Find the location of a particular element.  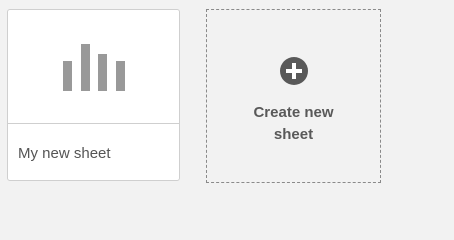

create-label-line1: Create new is located at coordinates (293, 112).